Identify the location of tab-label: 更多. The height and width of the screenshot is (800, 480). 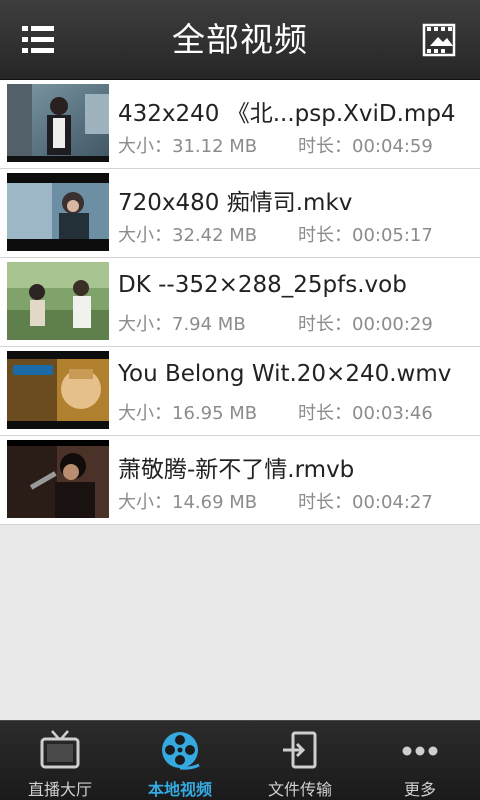
(419, 789).